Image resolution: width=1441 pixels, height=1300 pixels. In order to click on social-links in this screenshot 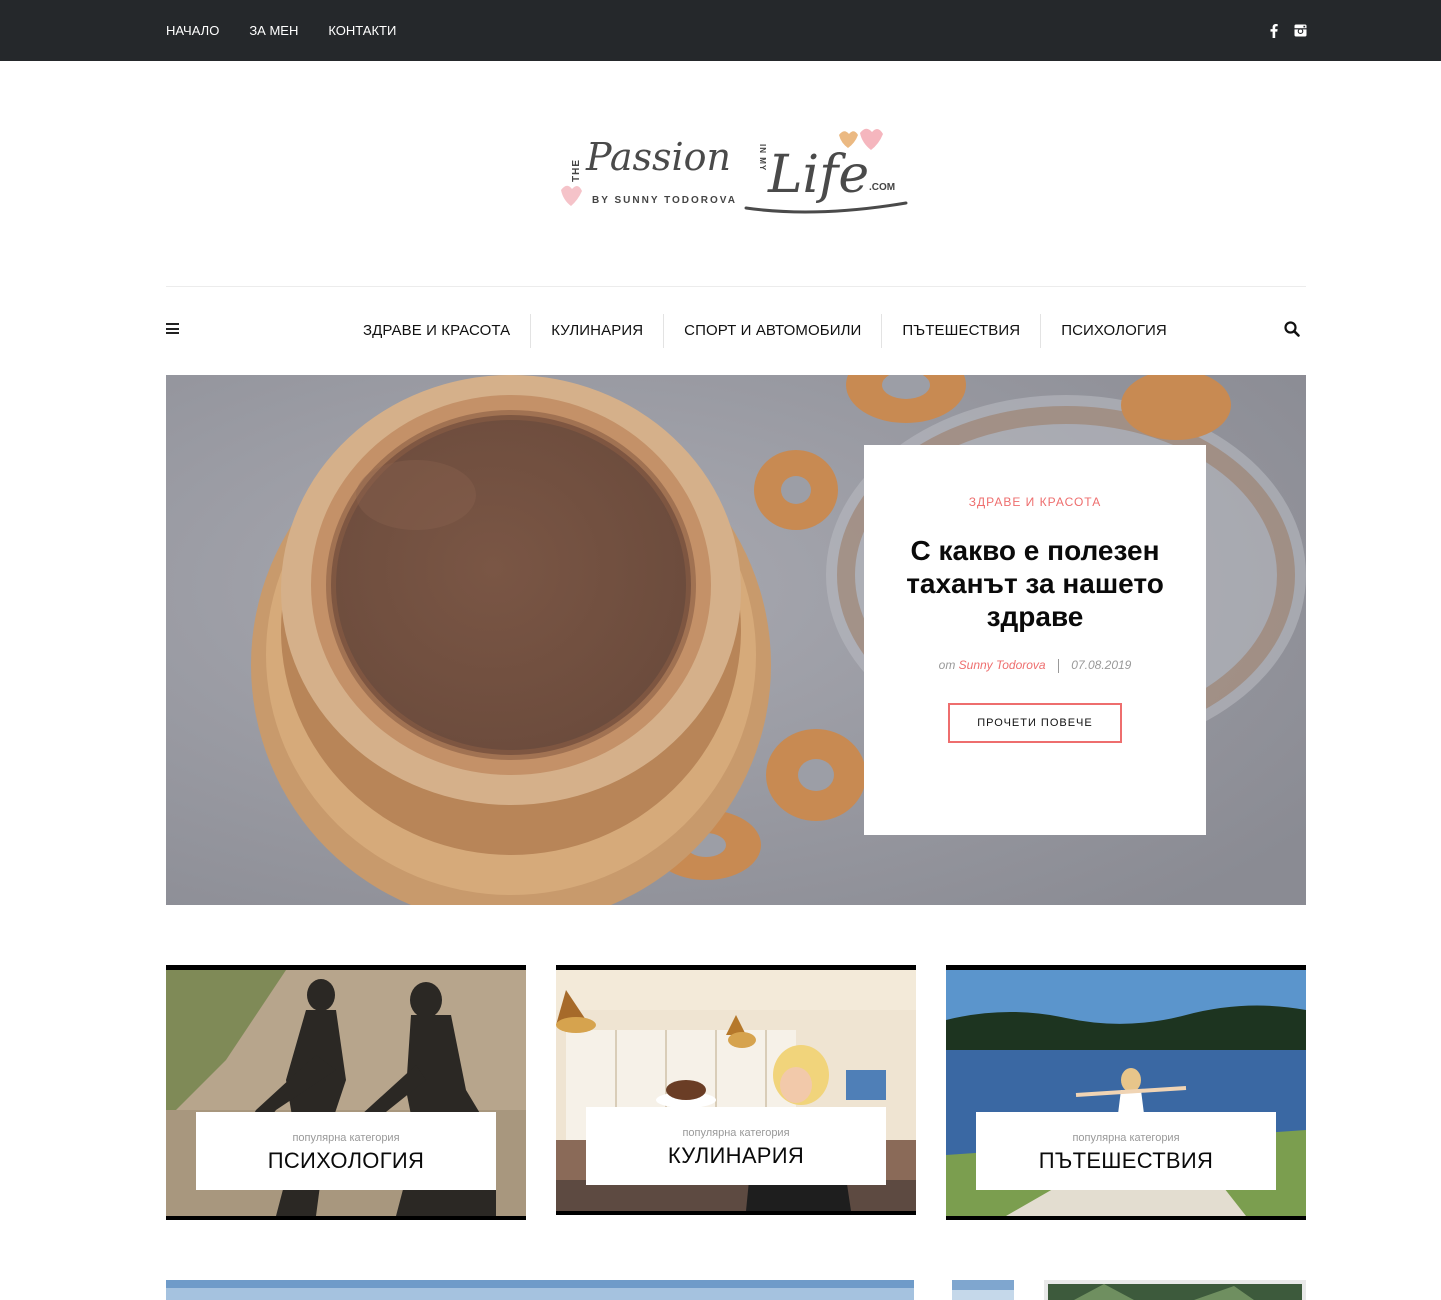, I will do `click(1287, 30)`.